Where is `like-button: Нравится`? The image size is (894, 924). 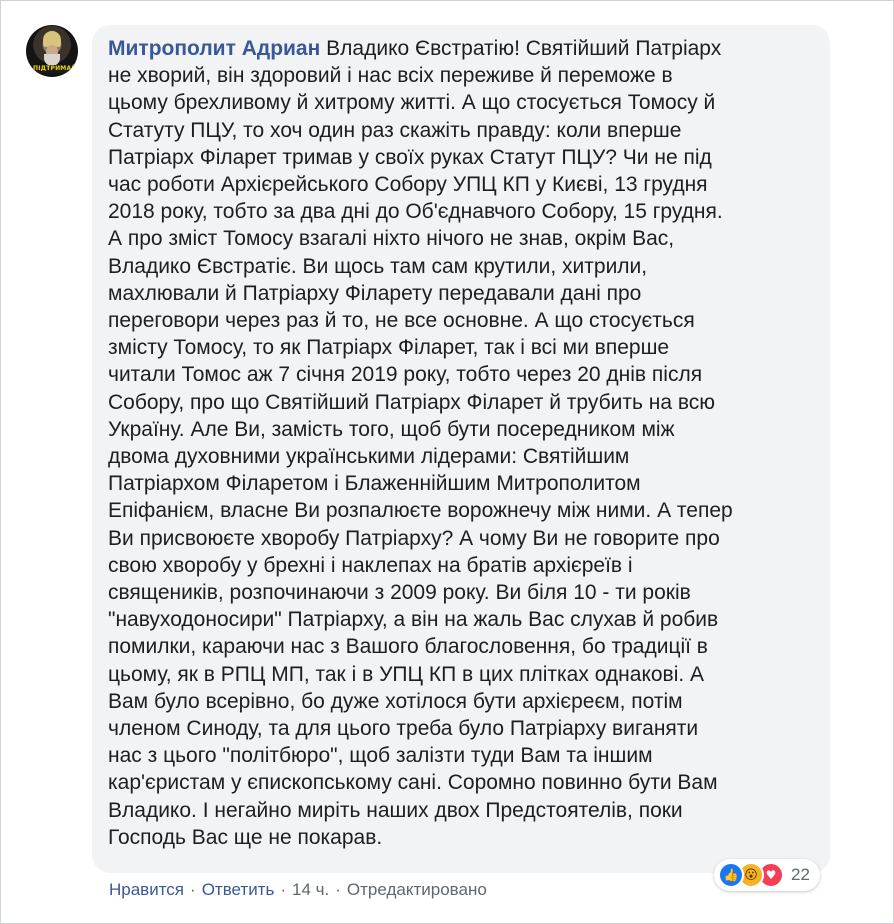
like-button: Нравится is located at coordinates (146, 890).